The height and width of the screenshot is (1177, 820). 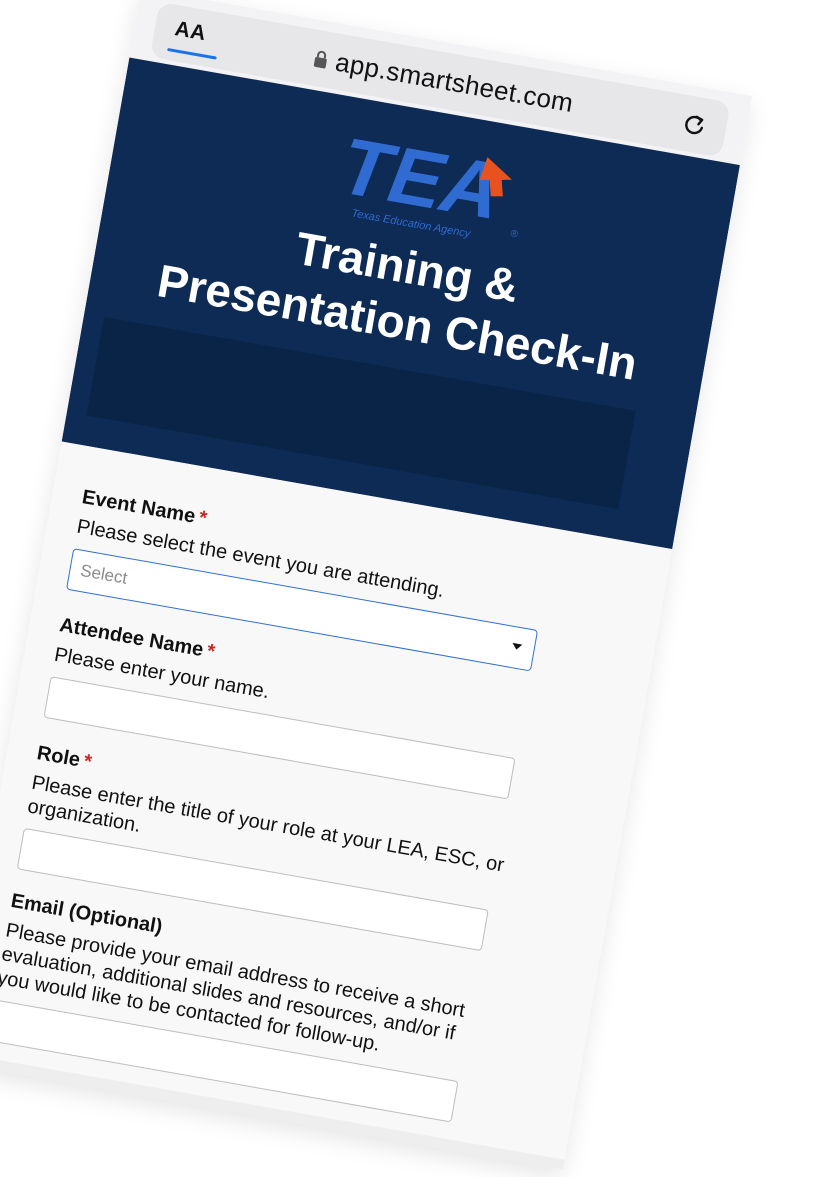 What do you see at coordinates (517, 646) in the screenshot?
I see `dropdown-caret-icon` at bounding box center [517, 646].